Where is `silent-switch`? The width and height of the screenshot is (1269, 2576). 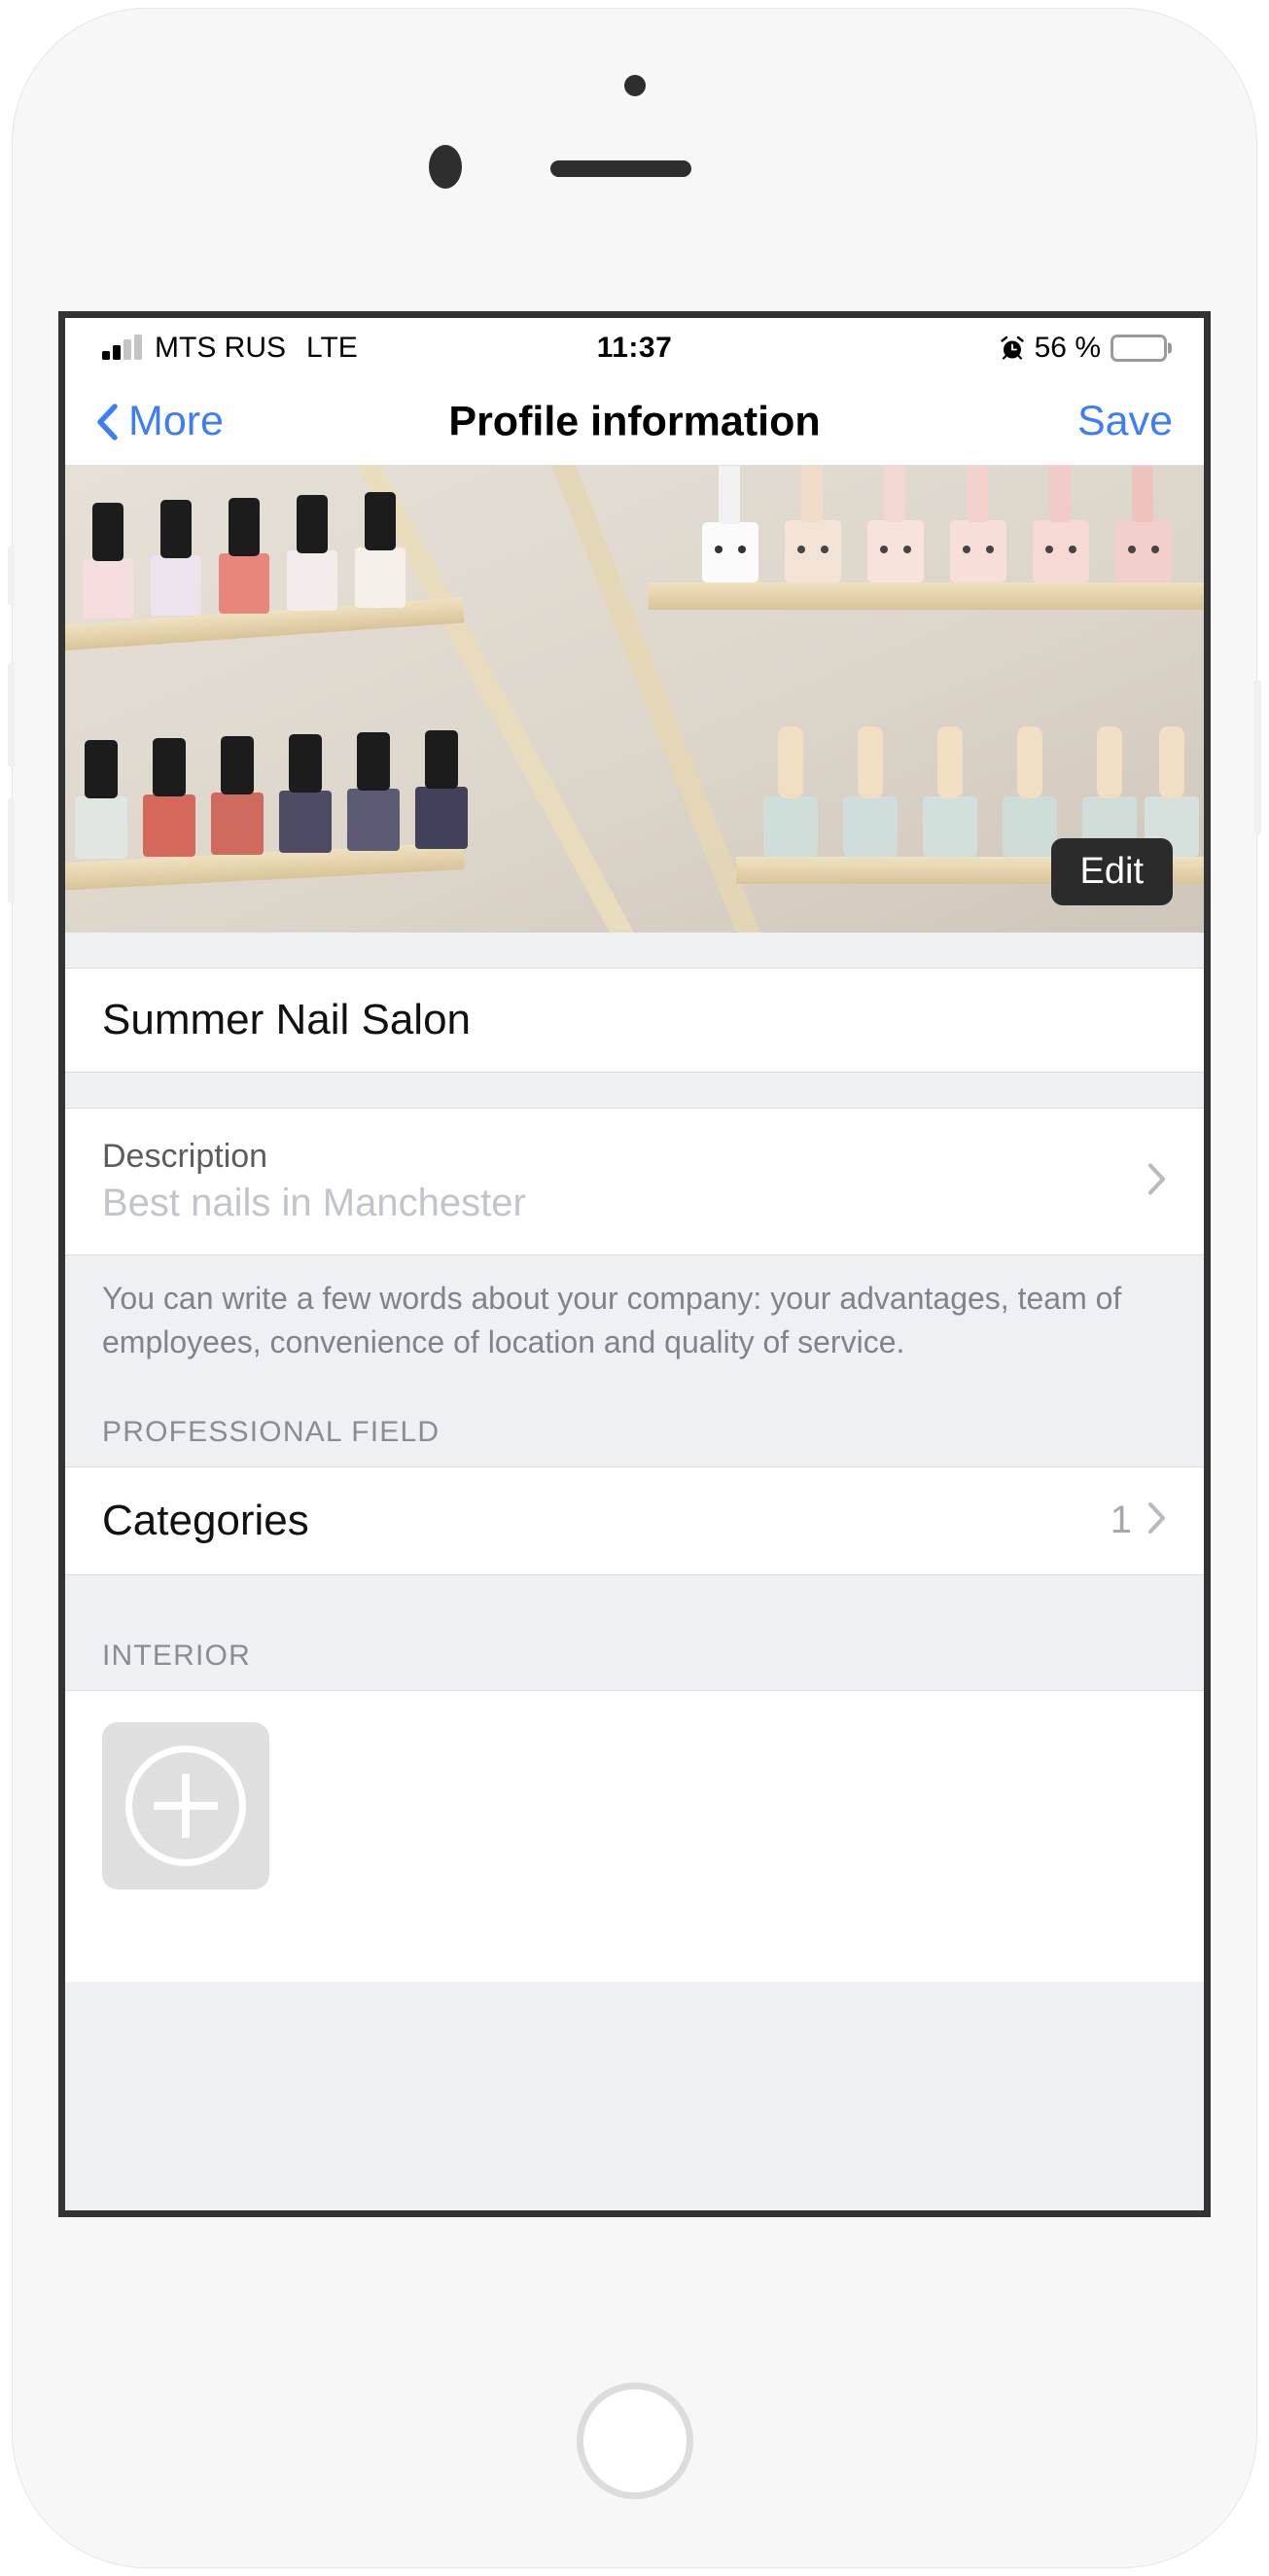 silent-switch is located at coordinates (11, 576).